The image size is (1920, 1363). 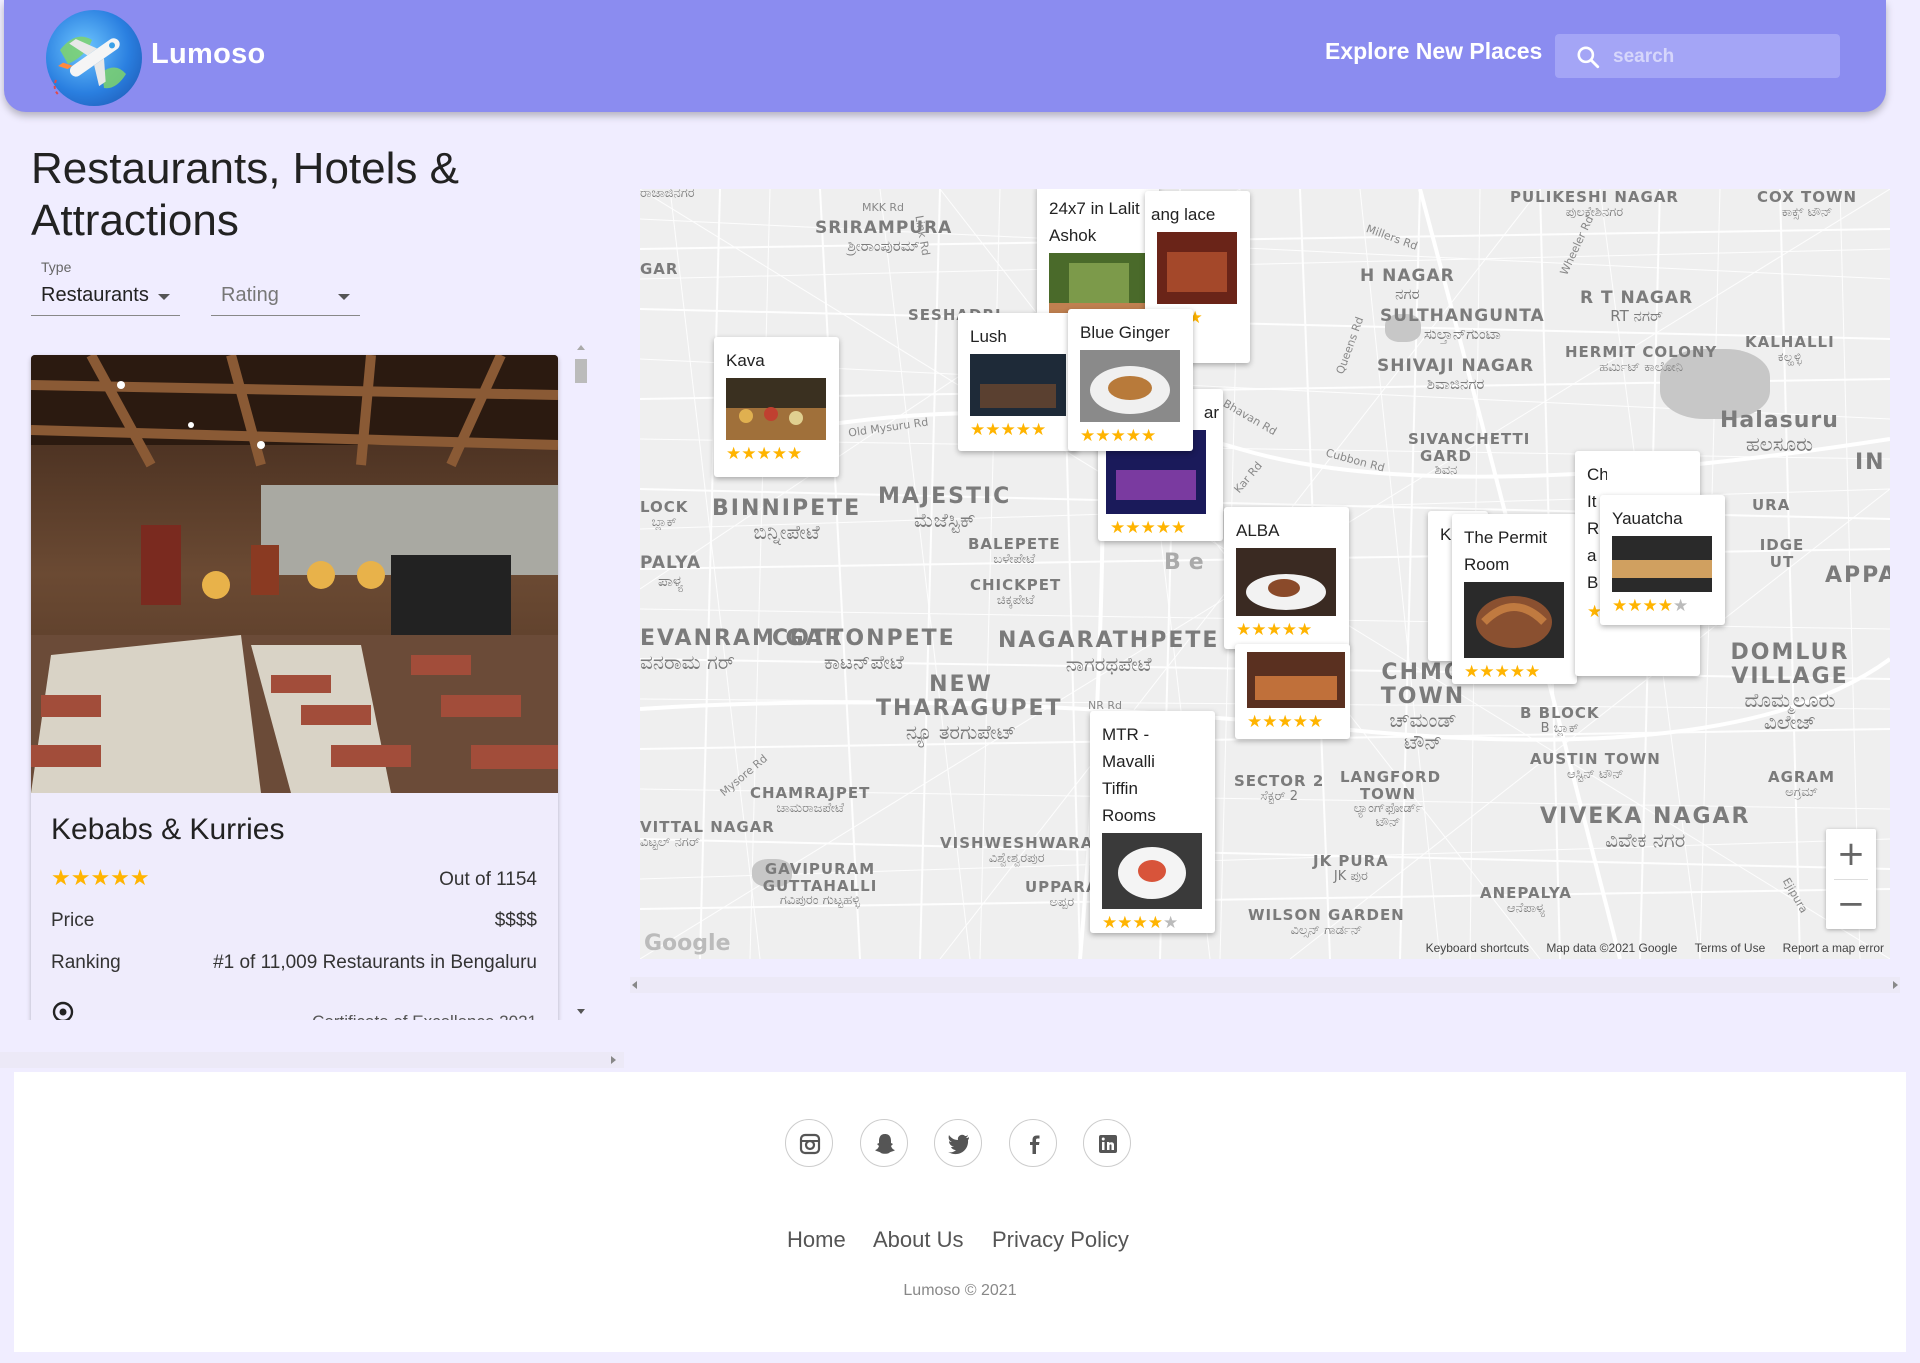 I want to click on area-label: SECTOR 2 ಸೆಕ್ಟರ್ 2, so click(x=1279, y=788).